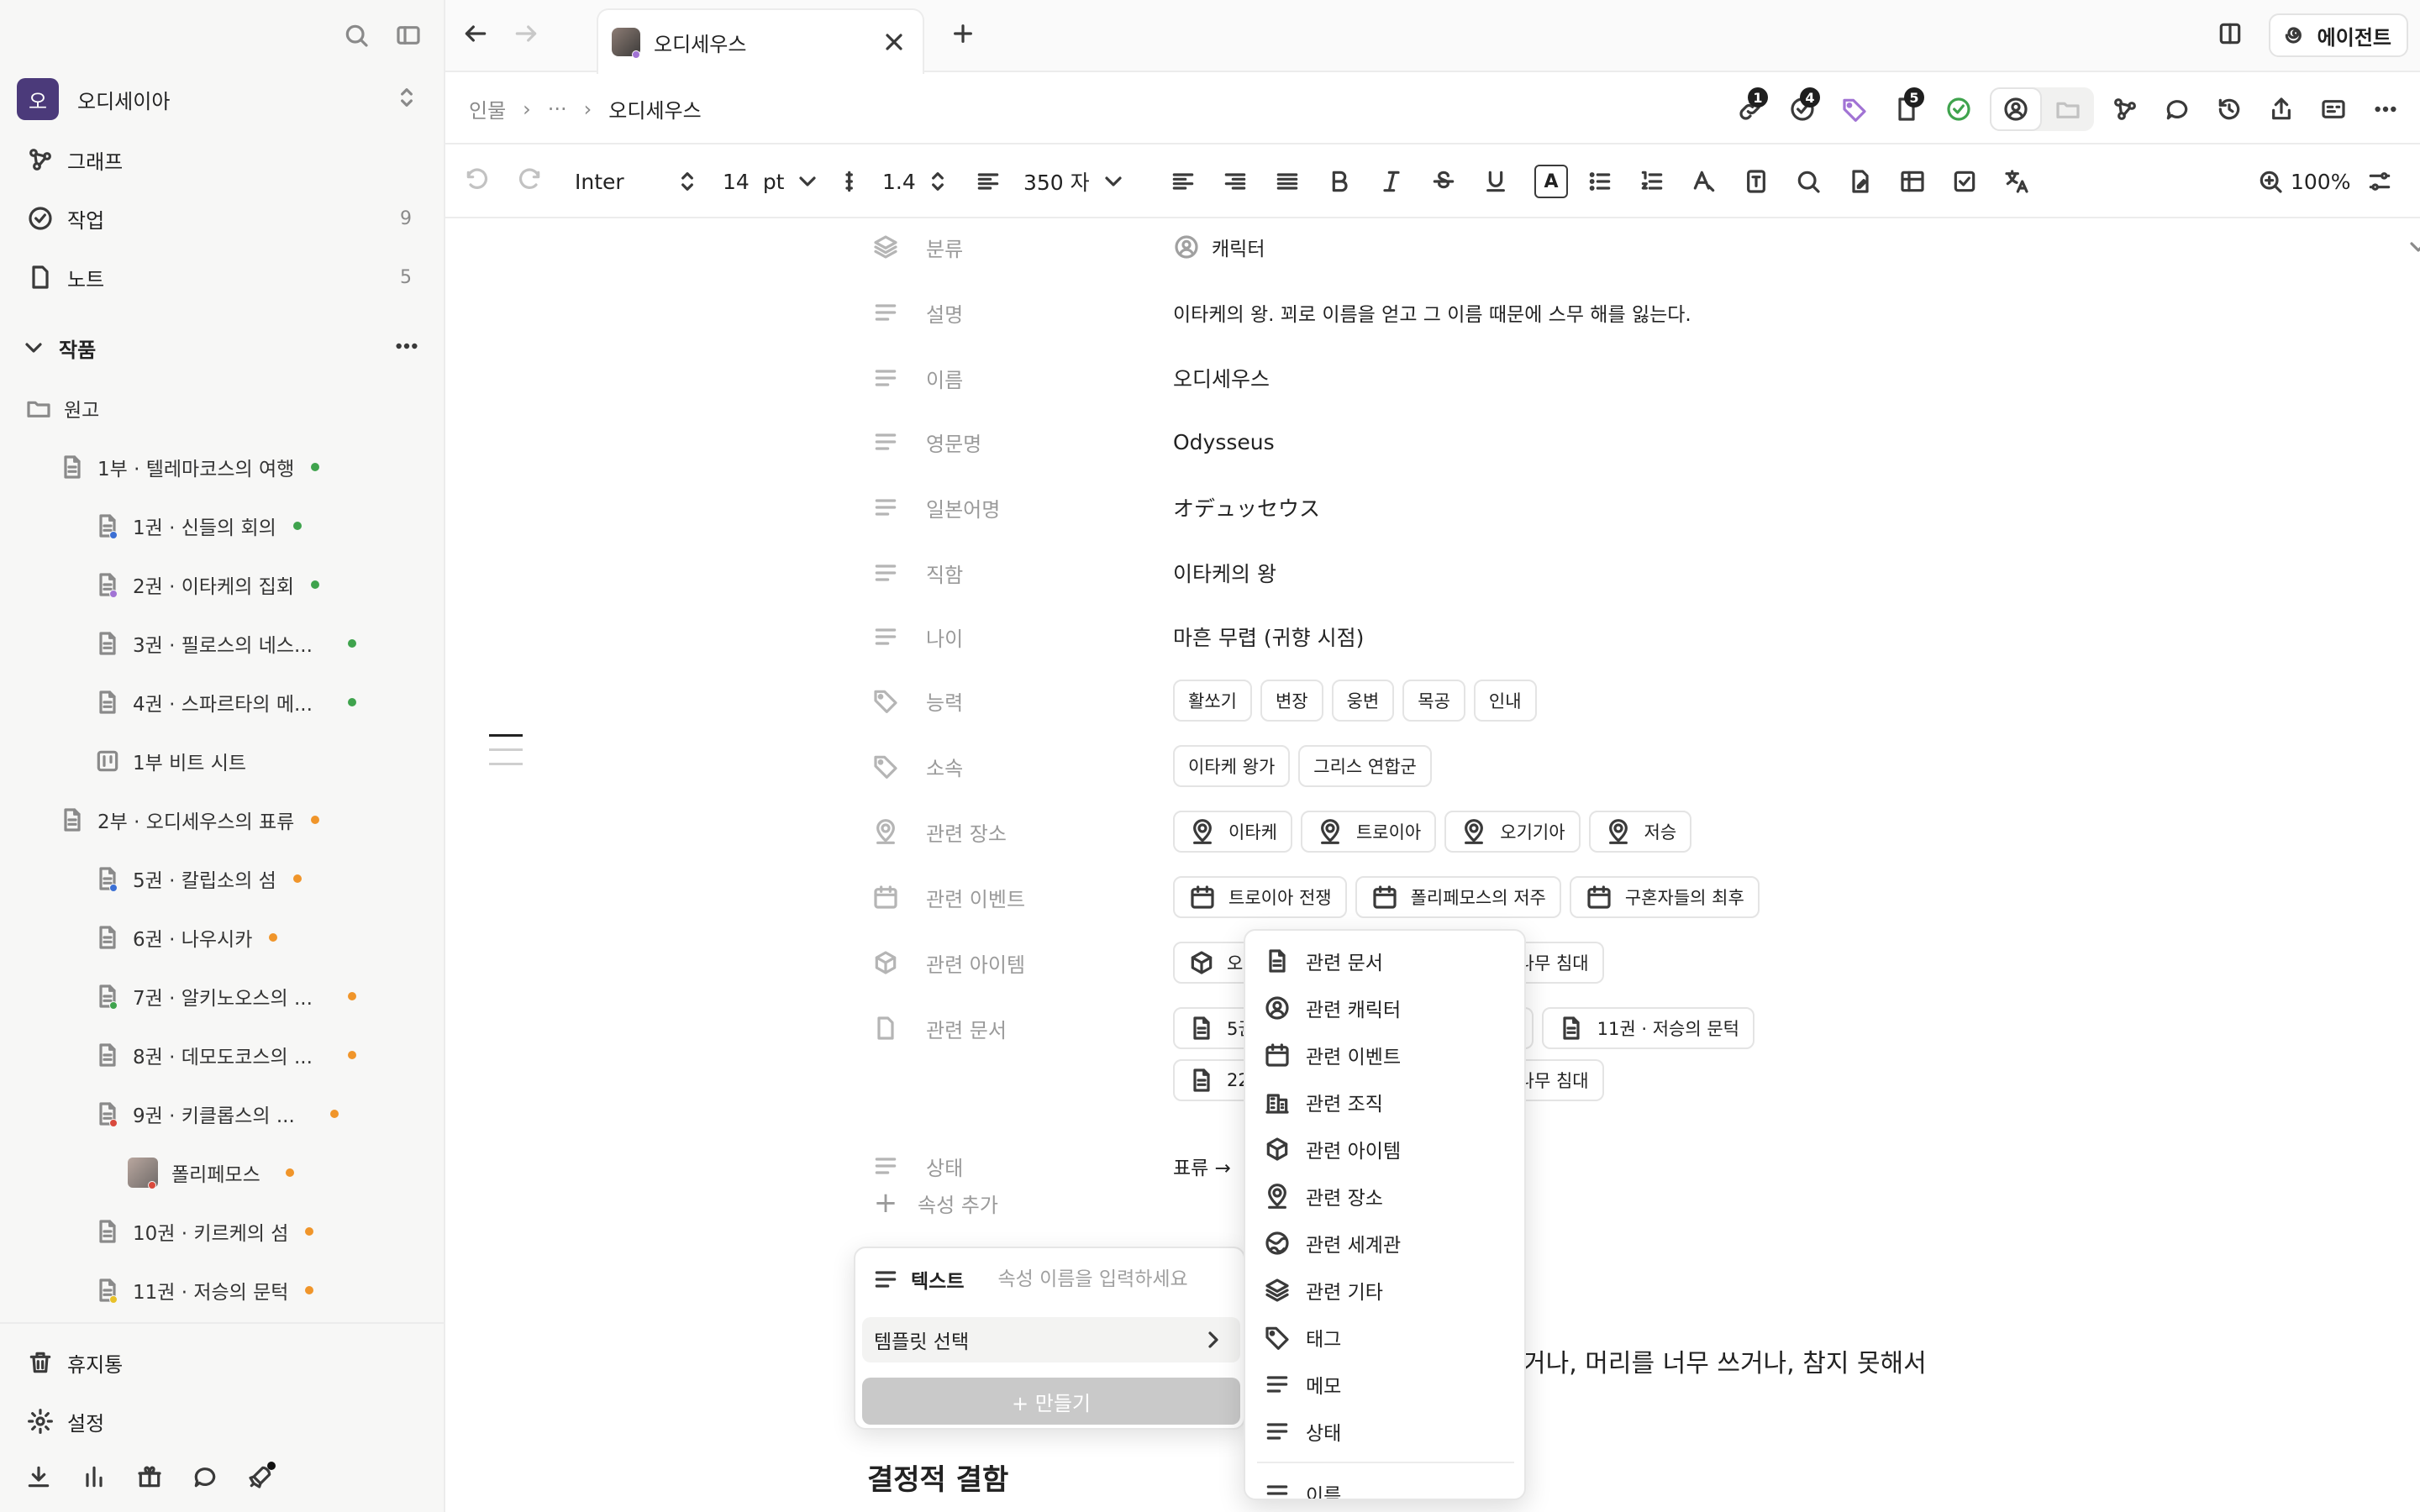 This screenshot has width=2420, height=1512. What do you see at coordinates (261, 1477) in the screenshot?
I see `rocket-icon` at bounding box center [261, 1477].